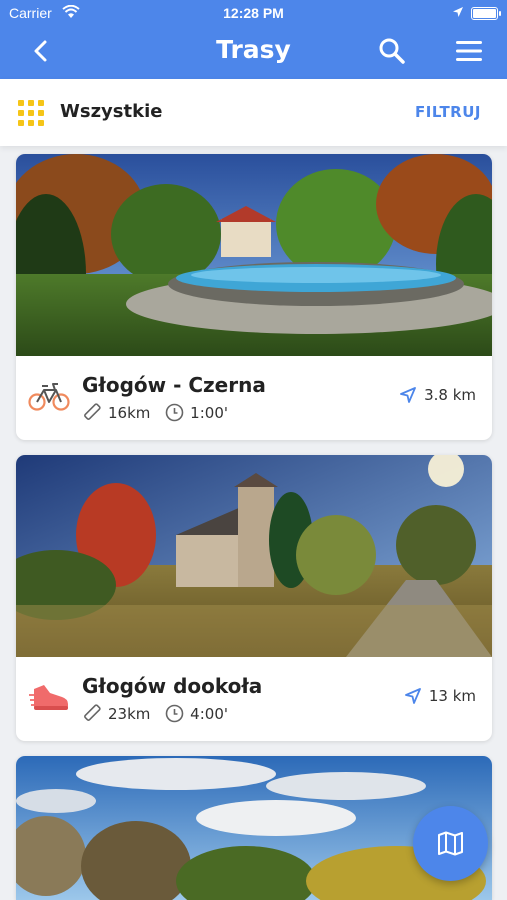 The width and height of the screenshot is (507, 900). Describe the element at coordinates (469, 51) in the screenshot. I see `menu-icon` at that location.